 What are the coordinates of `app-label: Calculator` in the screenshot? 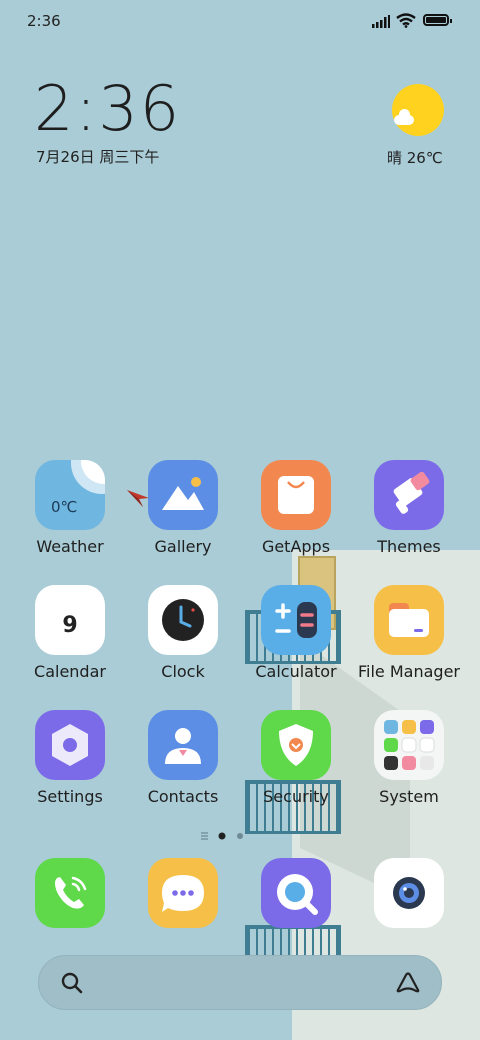 It's located at (296, 671).